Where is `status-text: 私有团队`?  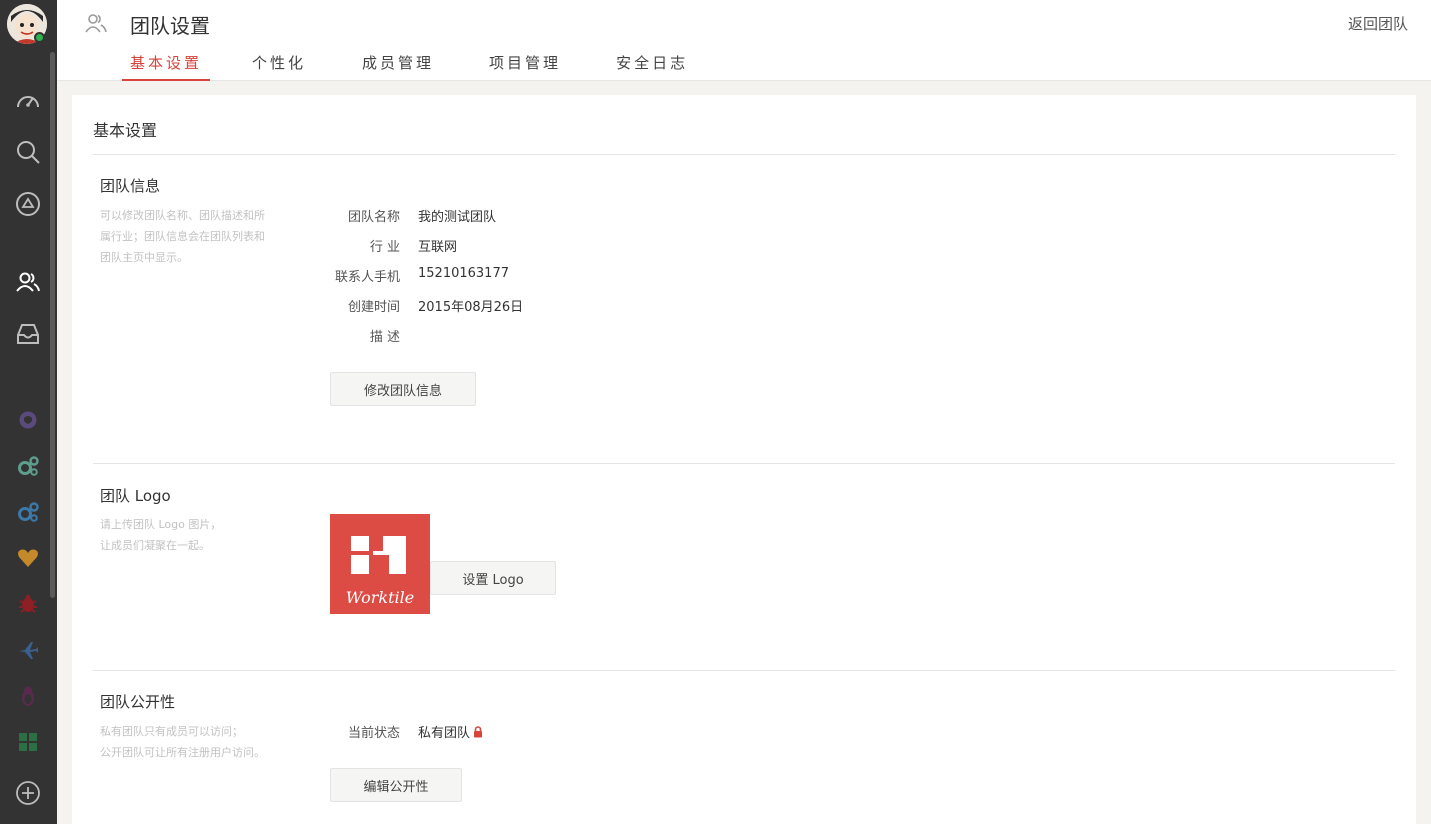 status-text: 私有团队 is located at coordinates (444, 733).